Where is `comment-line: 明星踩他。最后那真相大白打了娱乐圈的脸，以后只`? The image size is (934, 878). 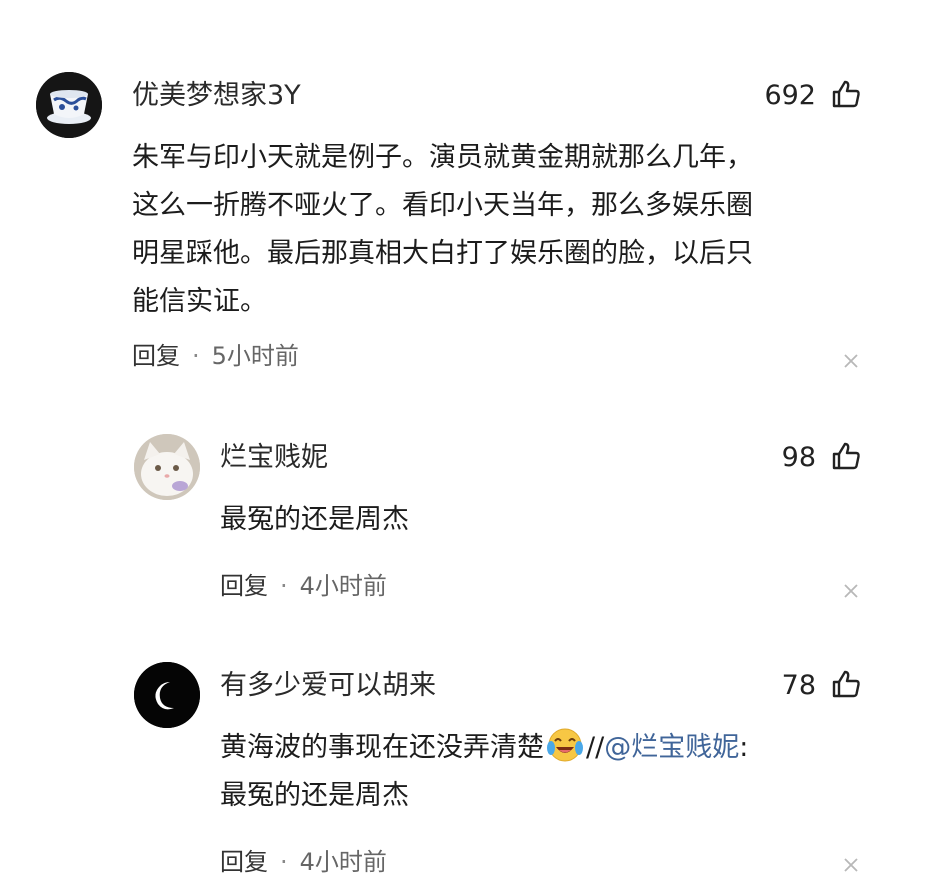
comment-line: 明星踩他。最后那真相大白打了娱乐圈的脸，以后只 is located at coordinates (442, 253).